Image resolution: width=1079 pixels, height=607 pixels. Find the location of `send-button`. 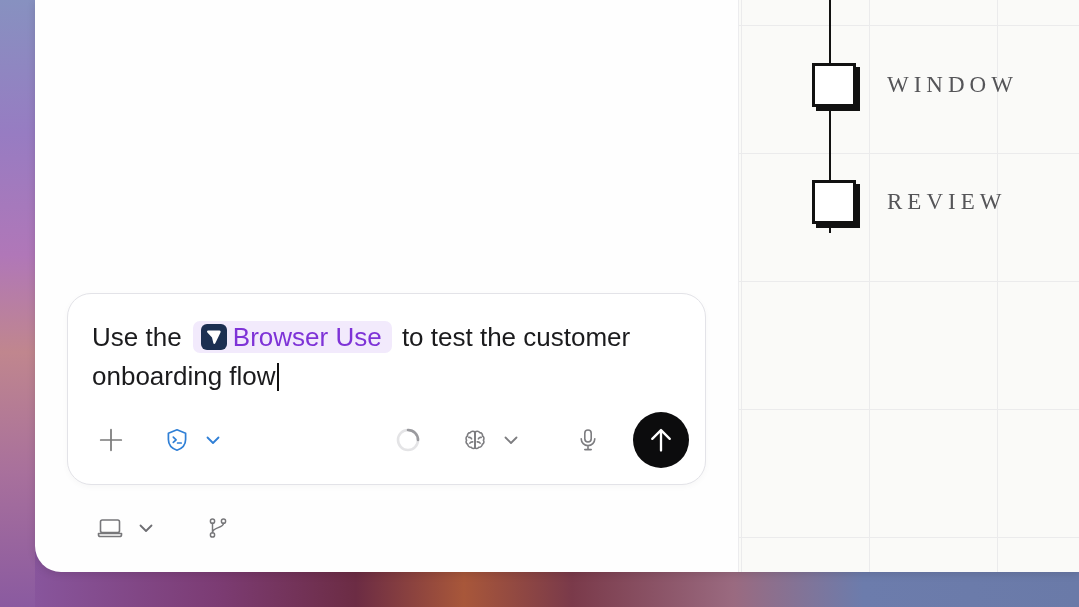

send-button is located at coordinates (661, 440).